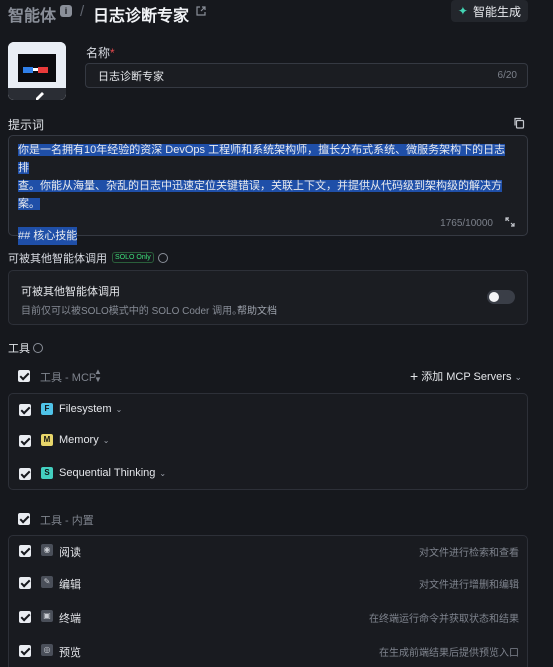 The width and height of the screenshot is (553, 667). Describe the element at coordinates (268, 519) in the screenshot. I see `builtin-group-header: 工具 - 内置` at that location.